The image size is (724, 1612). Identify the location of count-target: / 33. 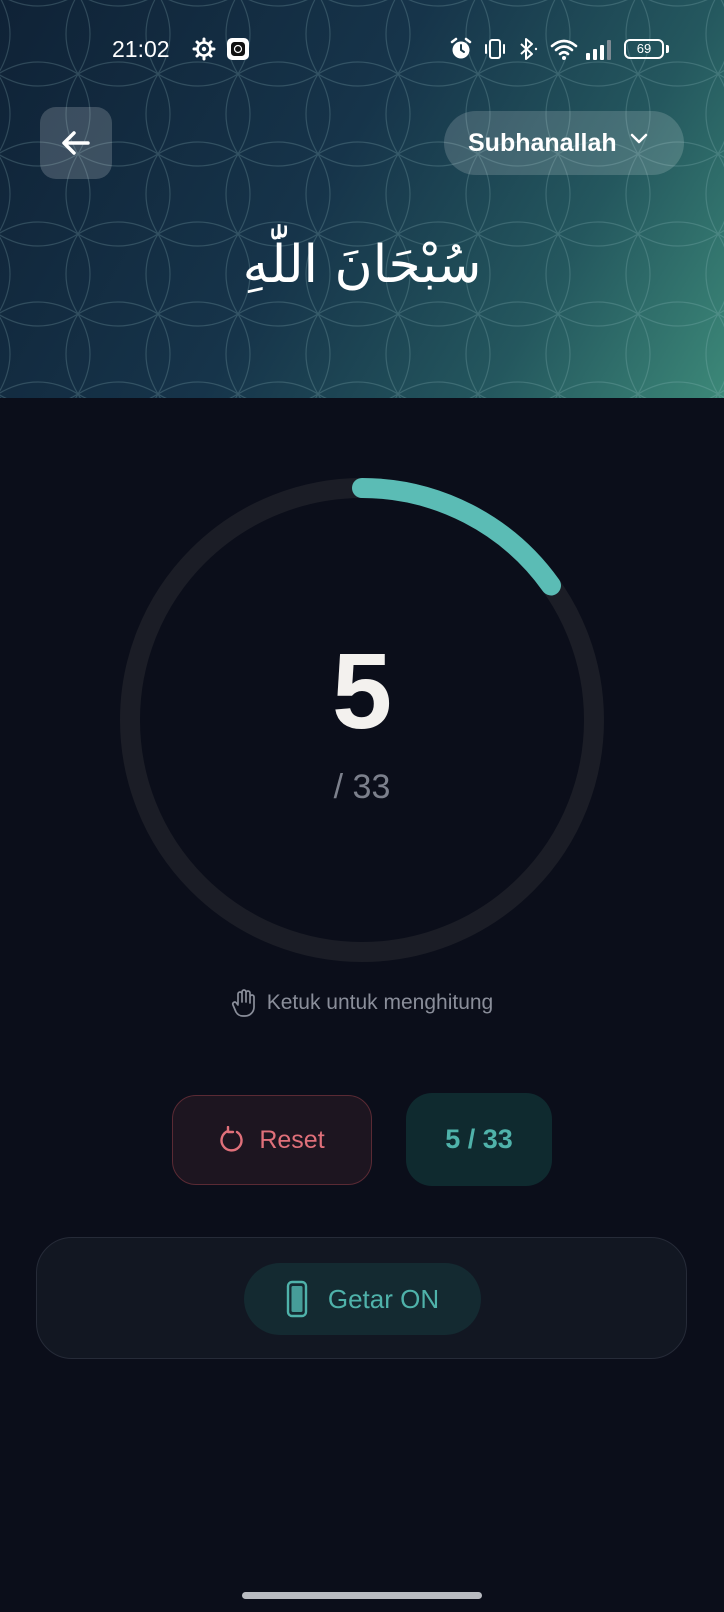
(362, 787).